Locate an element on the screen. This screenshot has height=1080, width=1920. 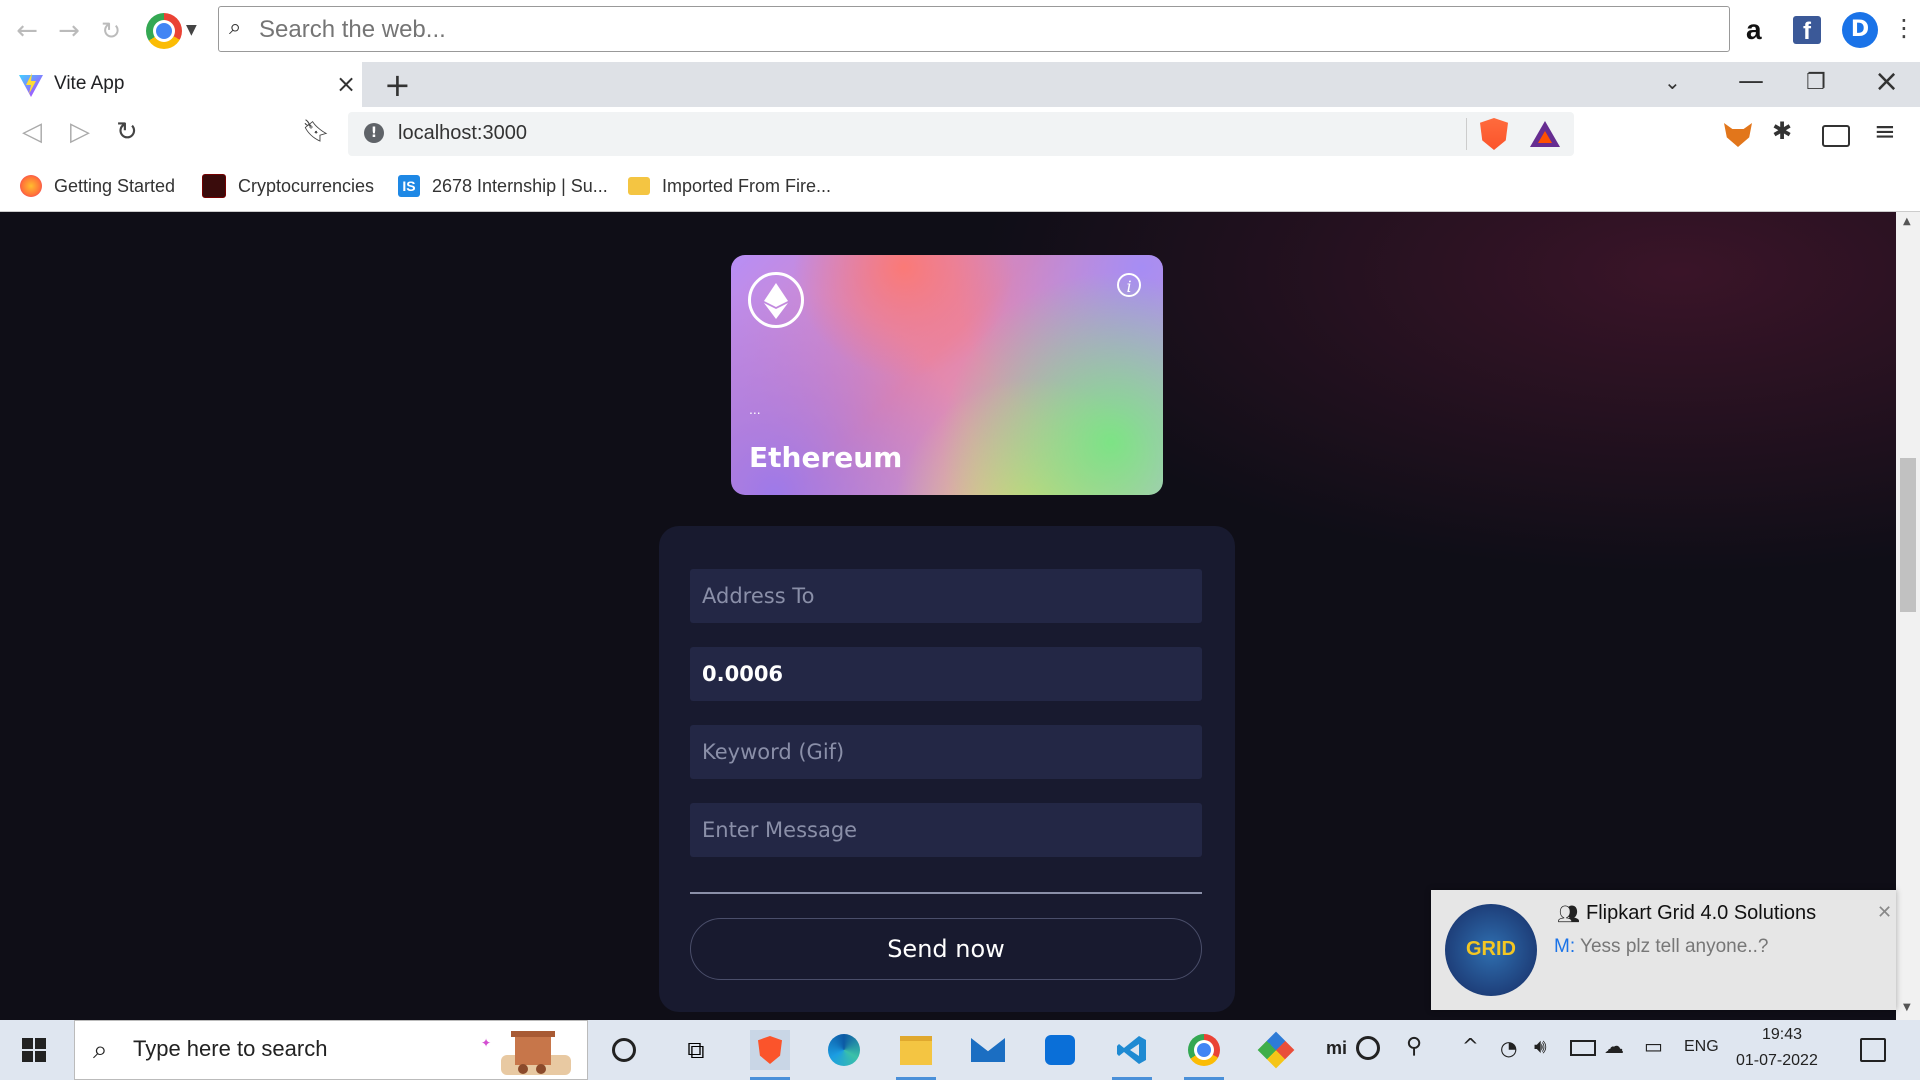
chrome-taskbar-icon is located at coordinates (1204, 1055).